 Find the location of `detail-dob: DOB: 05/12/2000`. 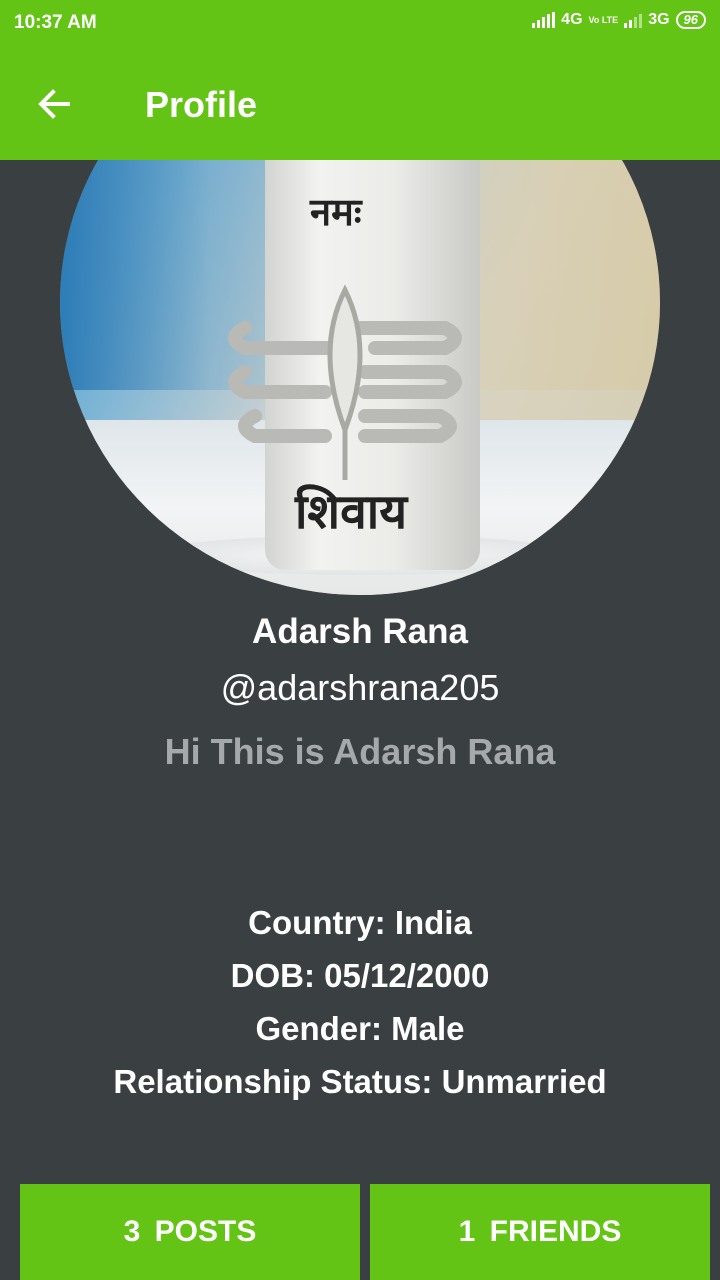

detail-dob: DOB: 05/12/2000 is located at coordinates (360, 975).